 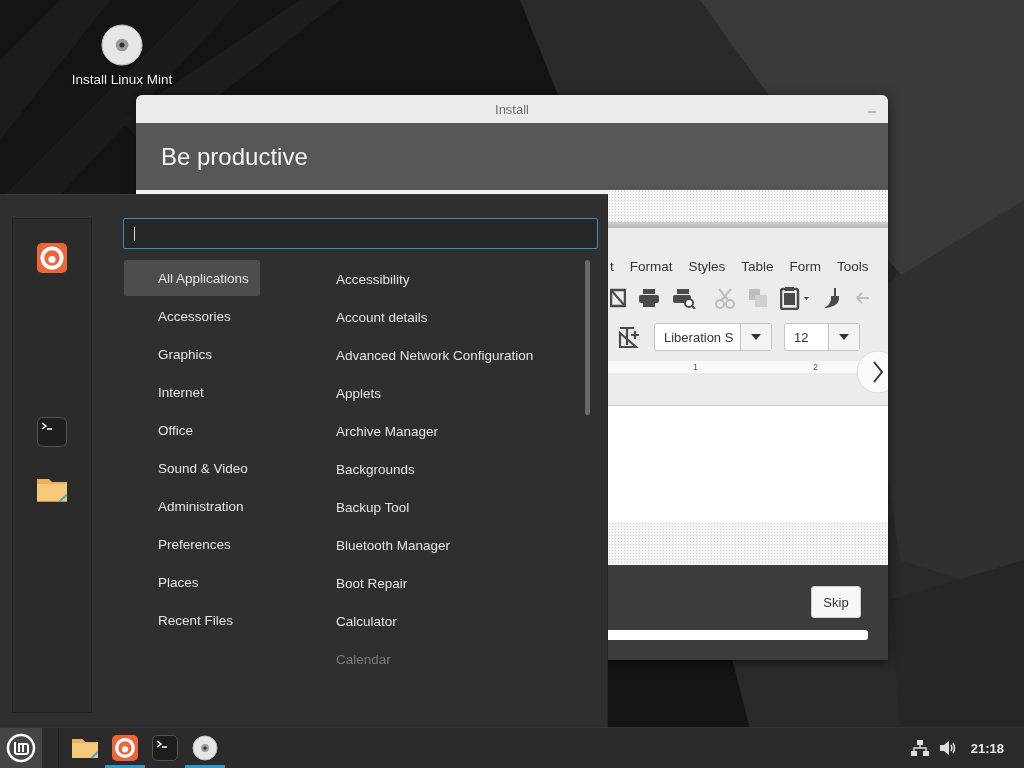 What do you see at coordinates (713, 337) in the screenshot?
I see `font-name-box: Liberation S` at bounding box center [713, 337].